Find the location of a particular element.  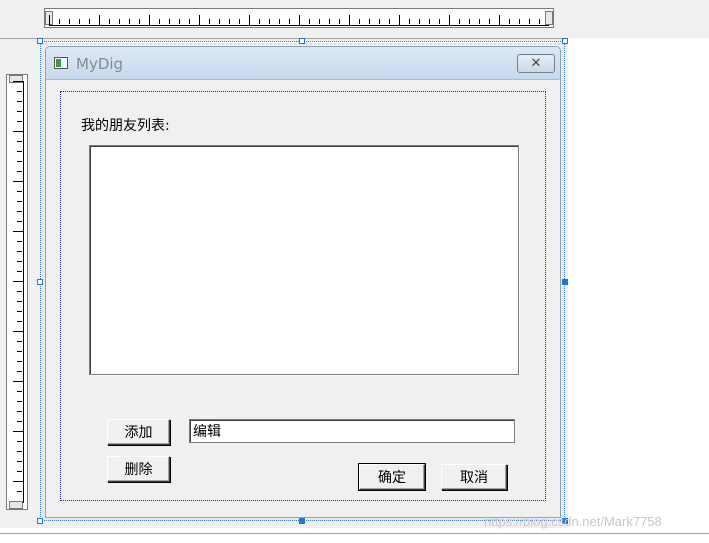

ruler-ticks-vertical is located at coordinates (18, 292).